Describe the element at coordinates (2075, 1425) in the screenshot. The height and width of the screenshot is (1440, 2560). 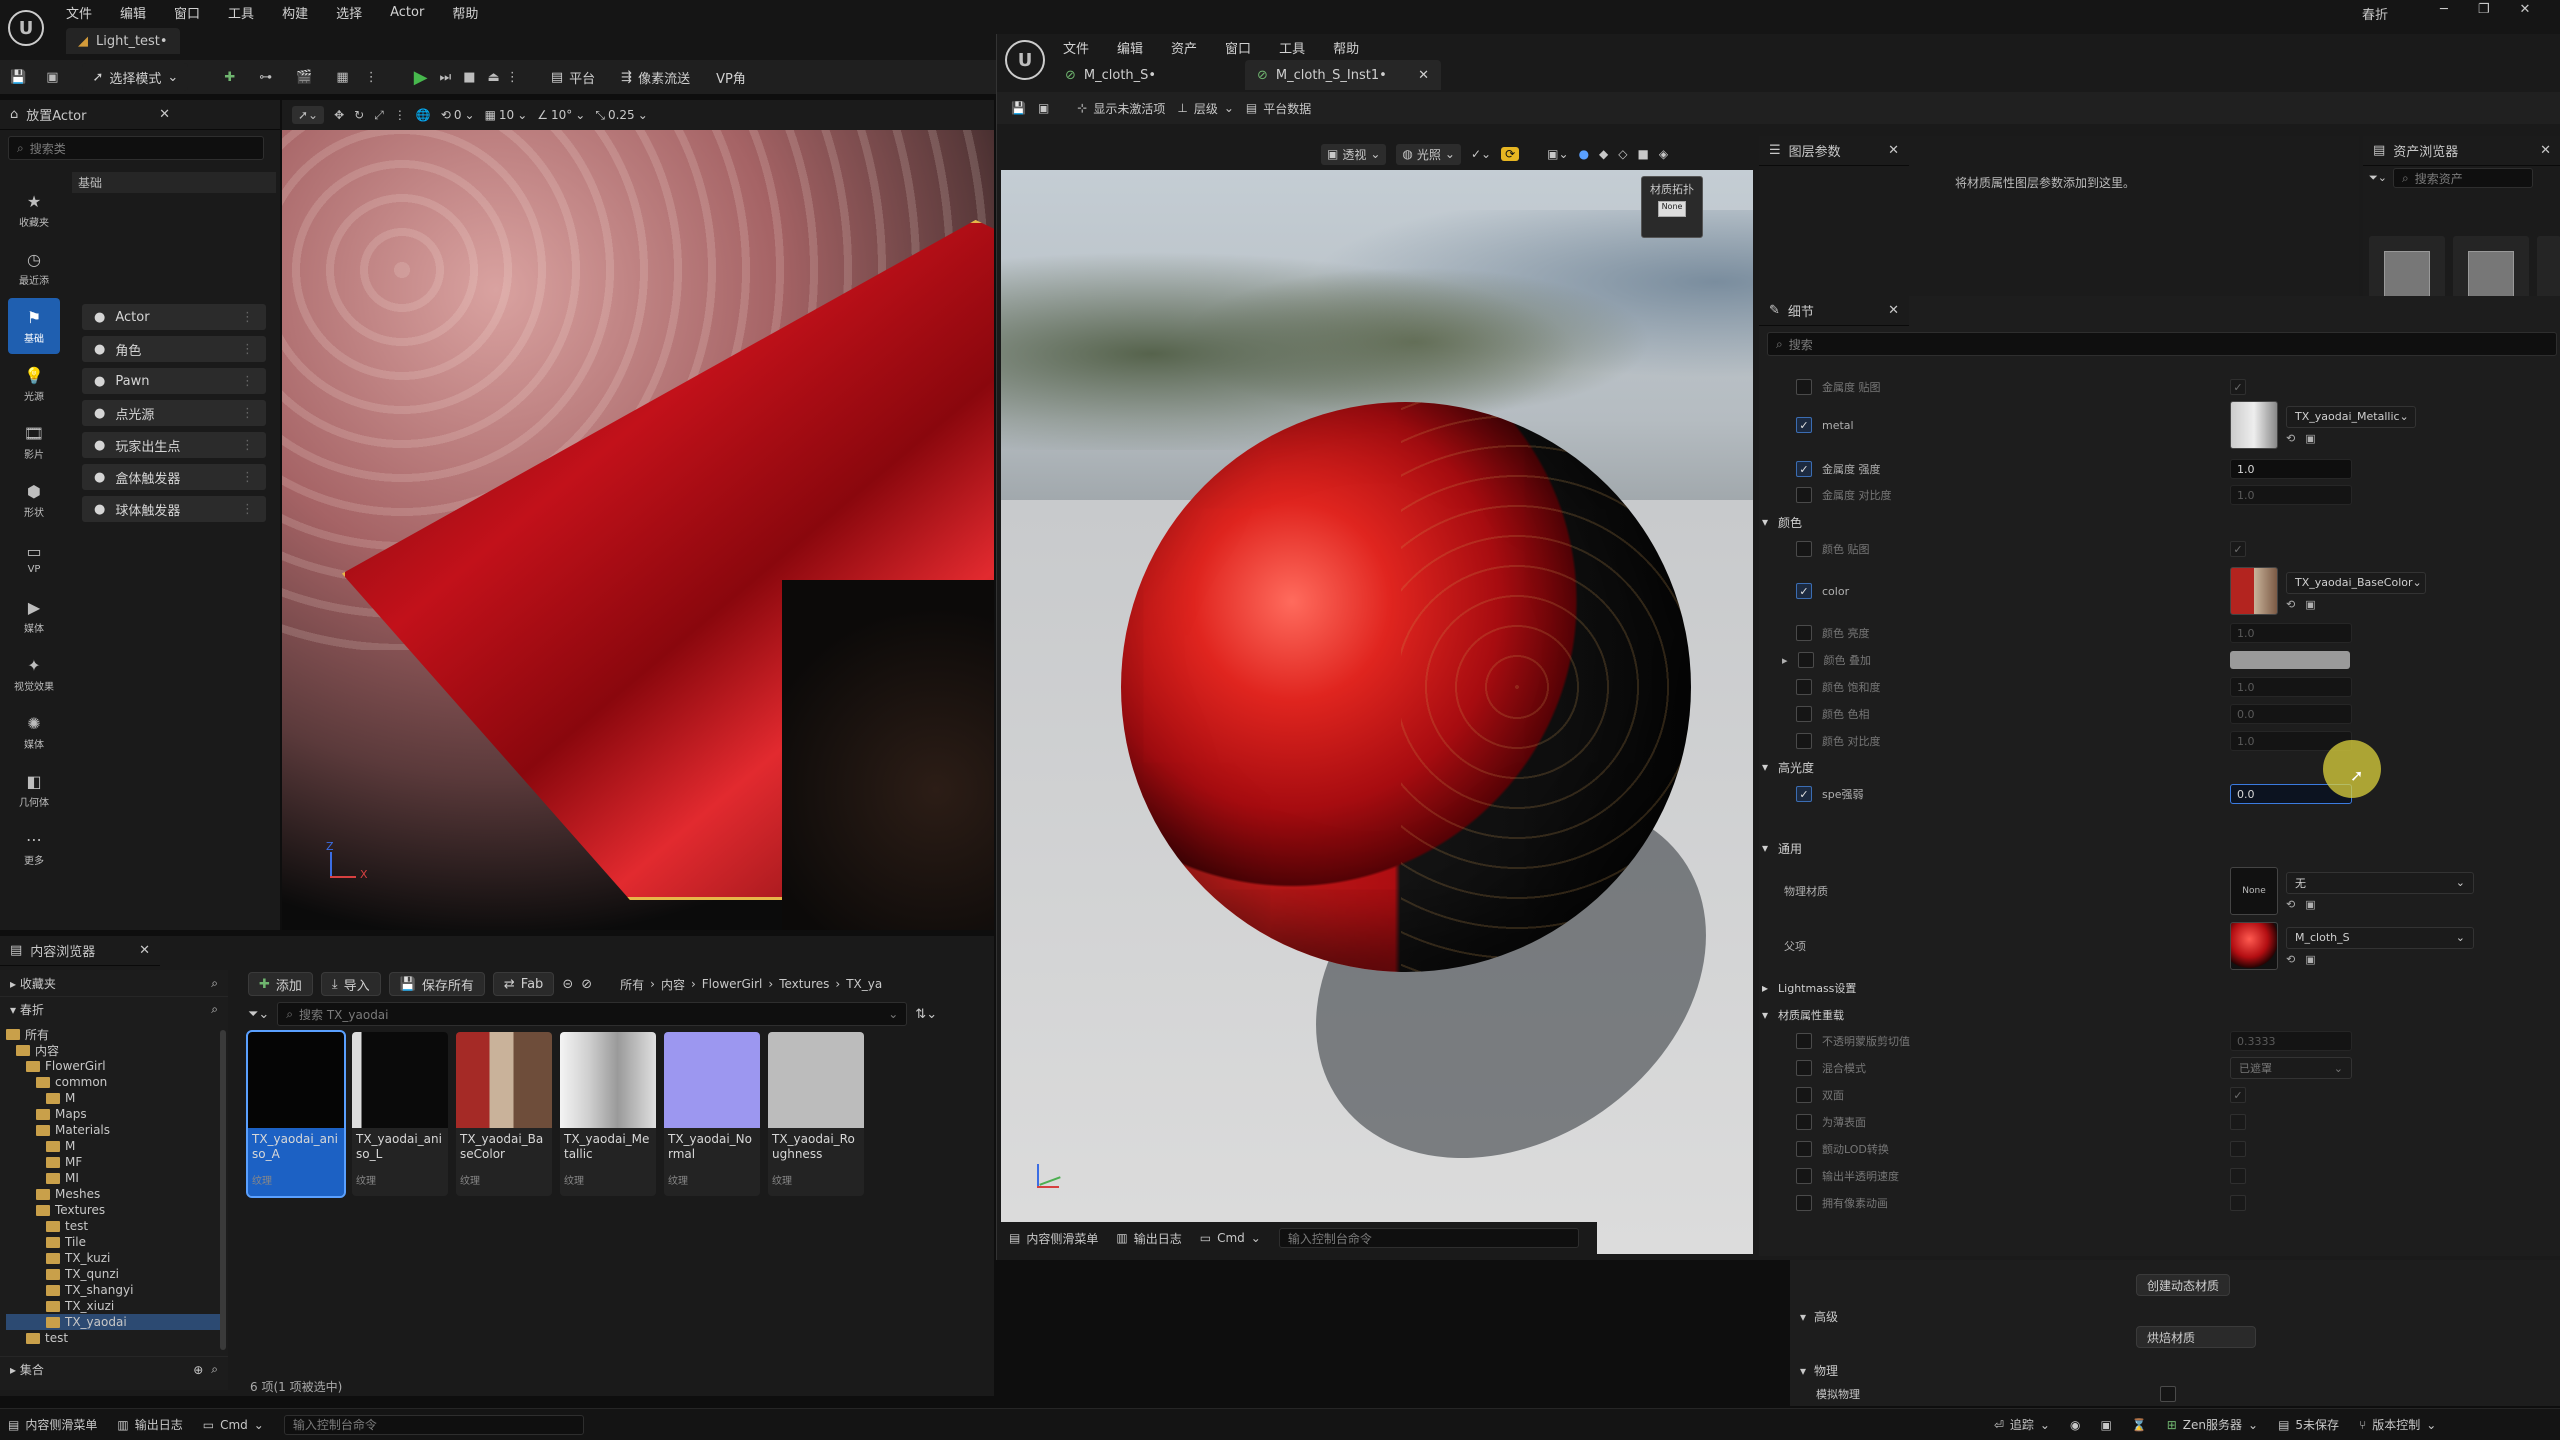
I see `record-icon: ◉` at that location.